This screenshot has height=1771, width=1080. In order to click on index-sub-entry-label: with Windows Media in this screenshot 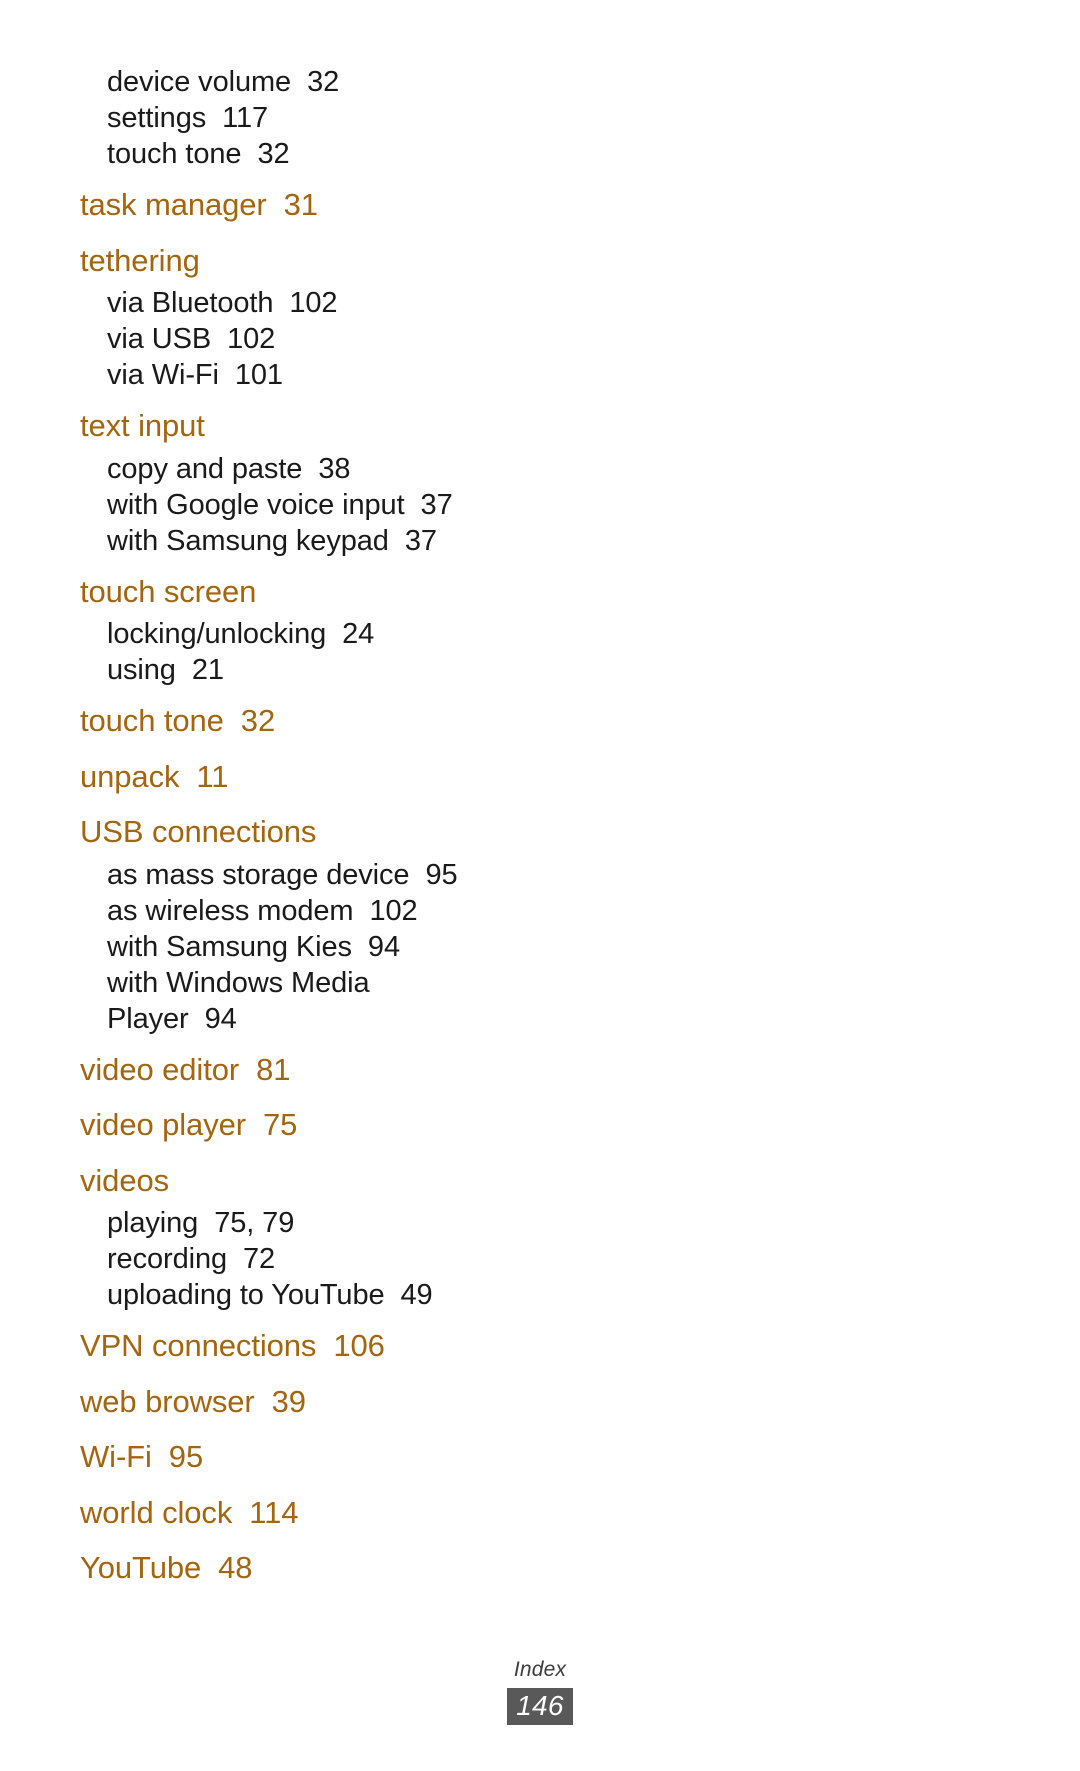, I will do `click(238, 982)`.